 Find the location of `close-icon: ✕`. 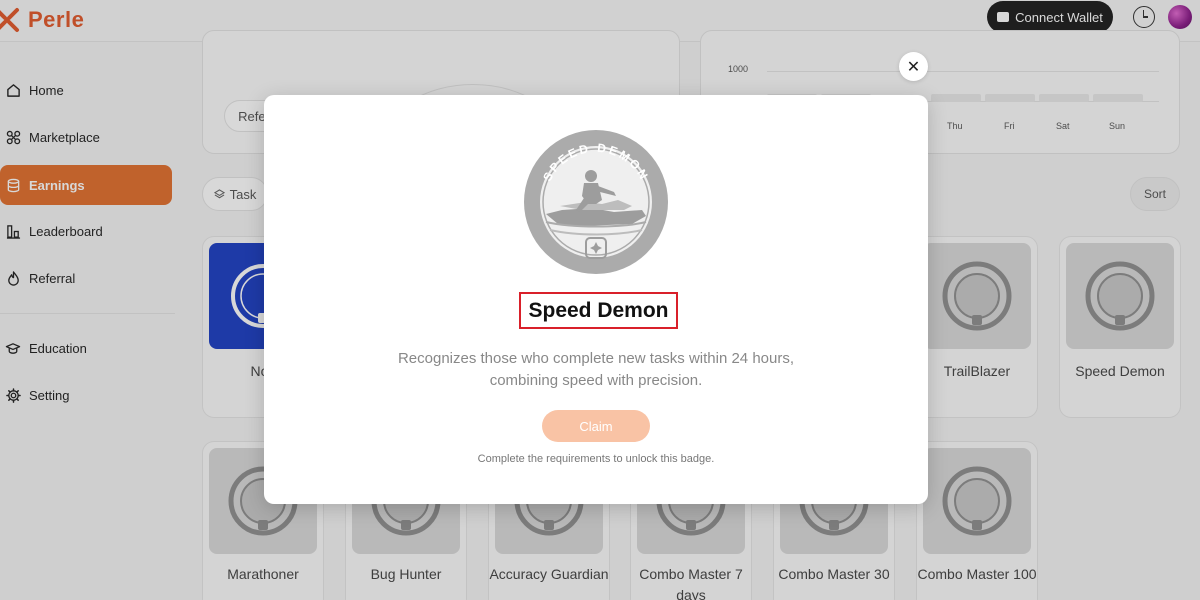

close-icon: ✕ is located at coordinates (913, 66).